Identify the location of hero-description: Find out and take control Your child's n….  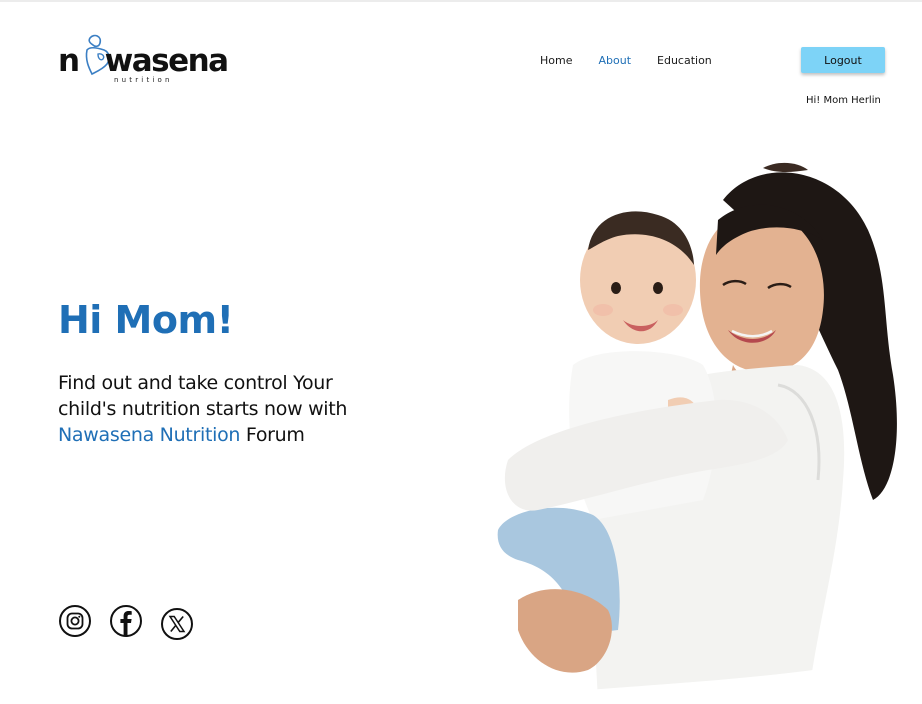
(223, 409).